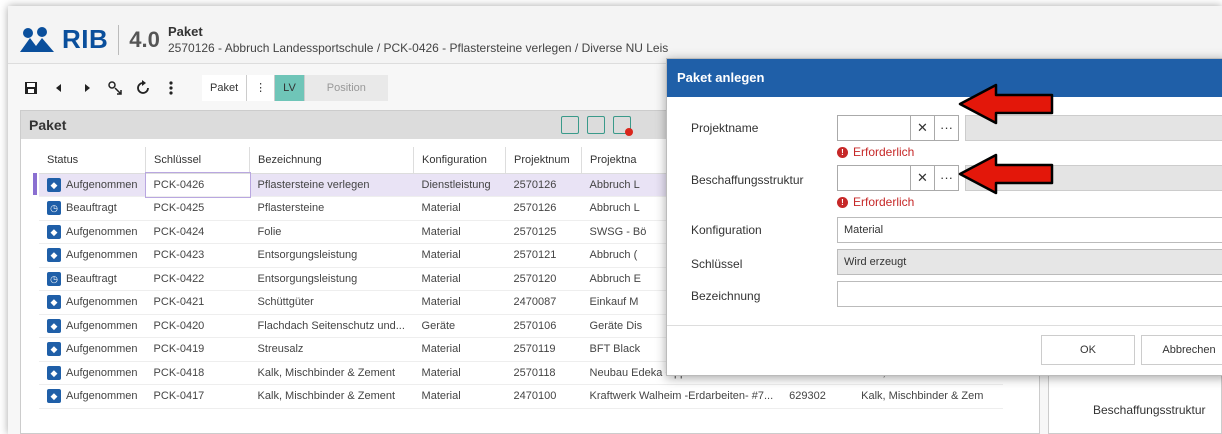 This screenshot has height=434, width=1222. I want to click on project-number-cell: 2570119, so click(543, 349).